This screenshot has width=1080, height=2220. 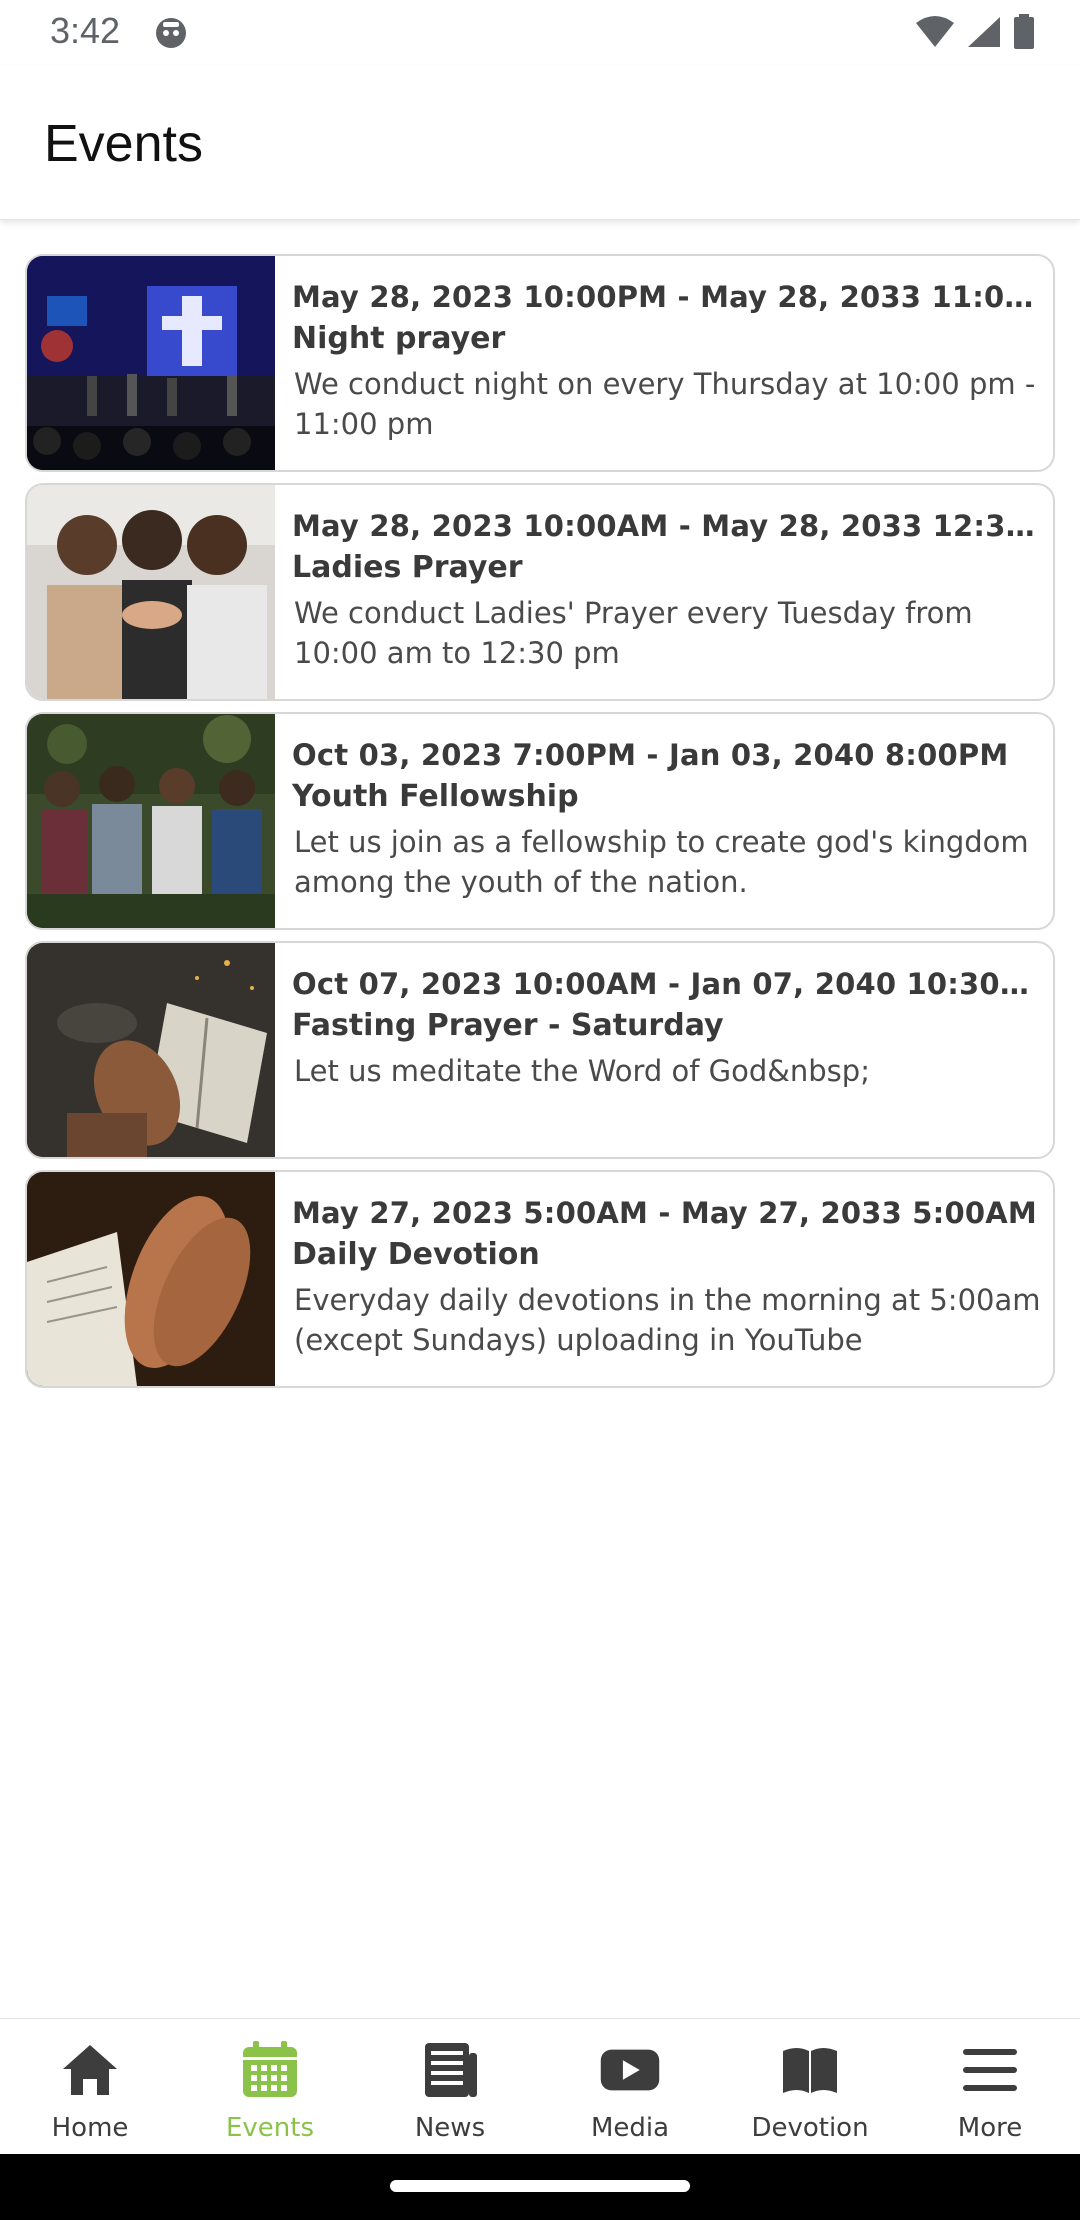 I want to click on status-bar: 3:42, so click(x=540, y=33).